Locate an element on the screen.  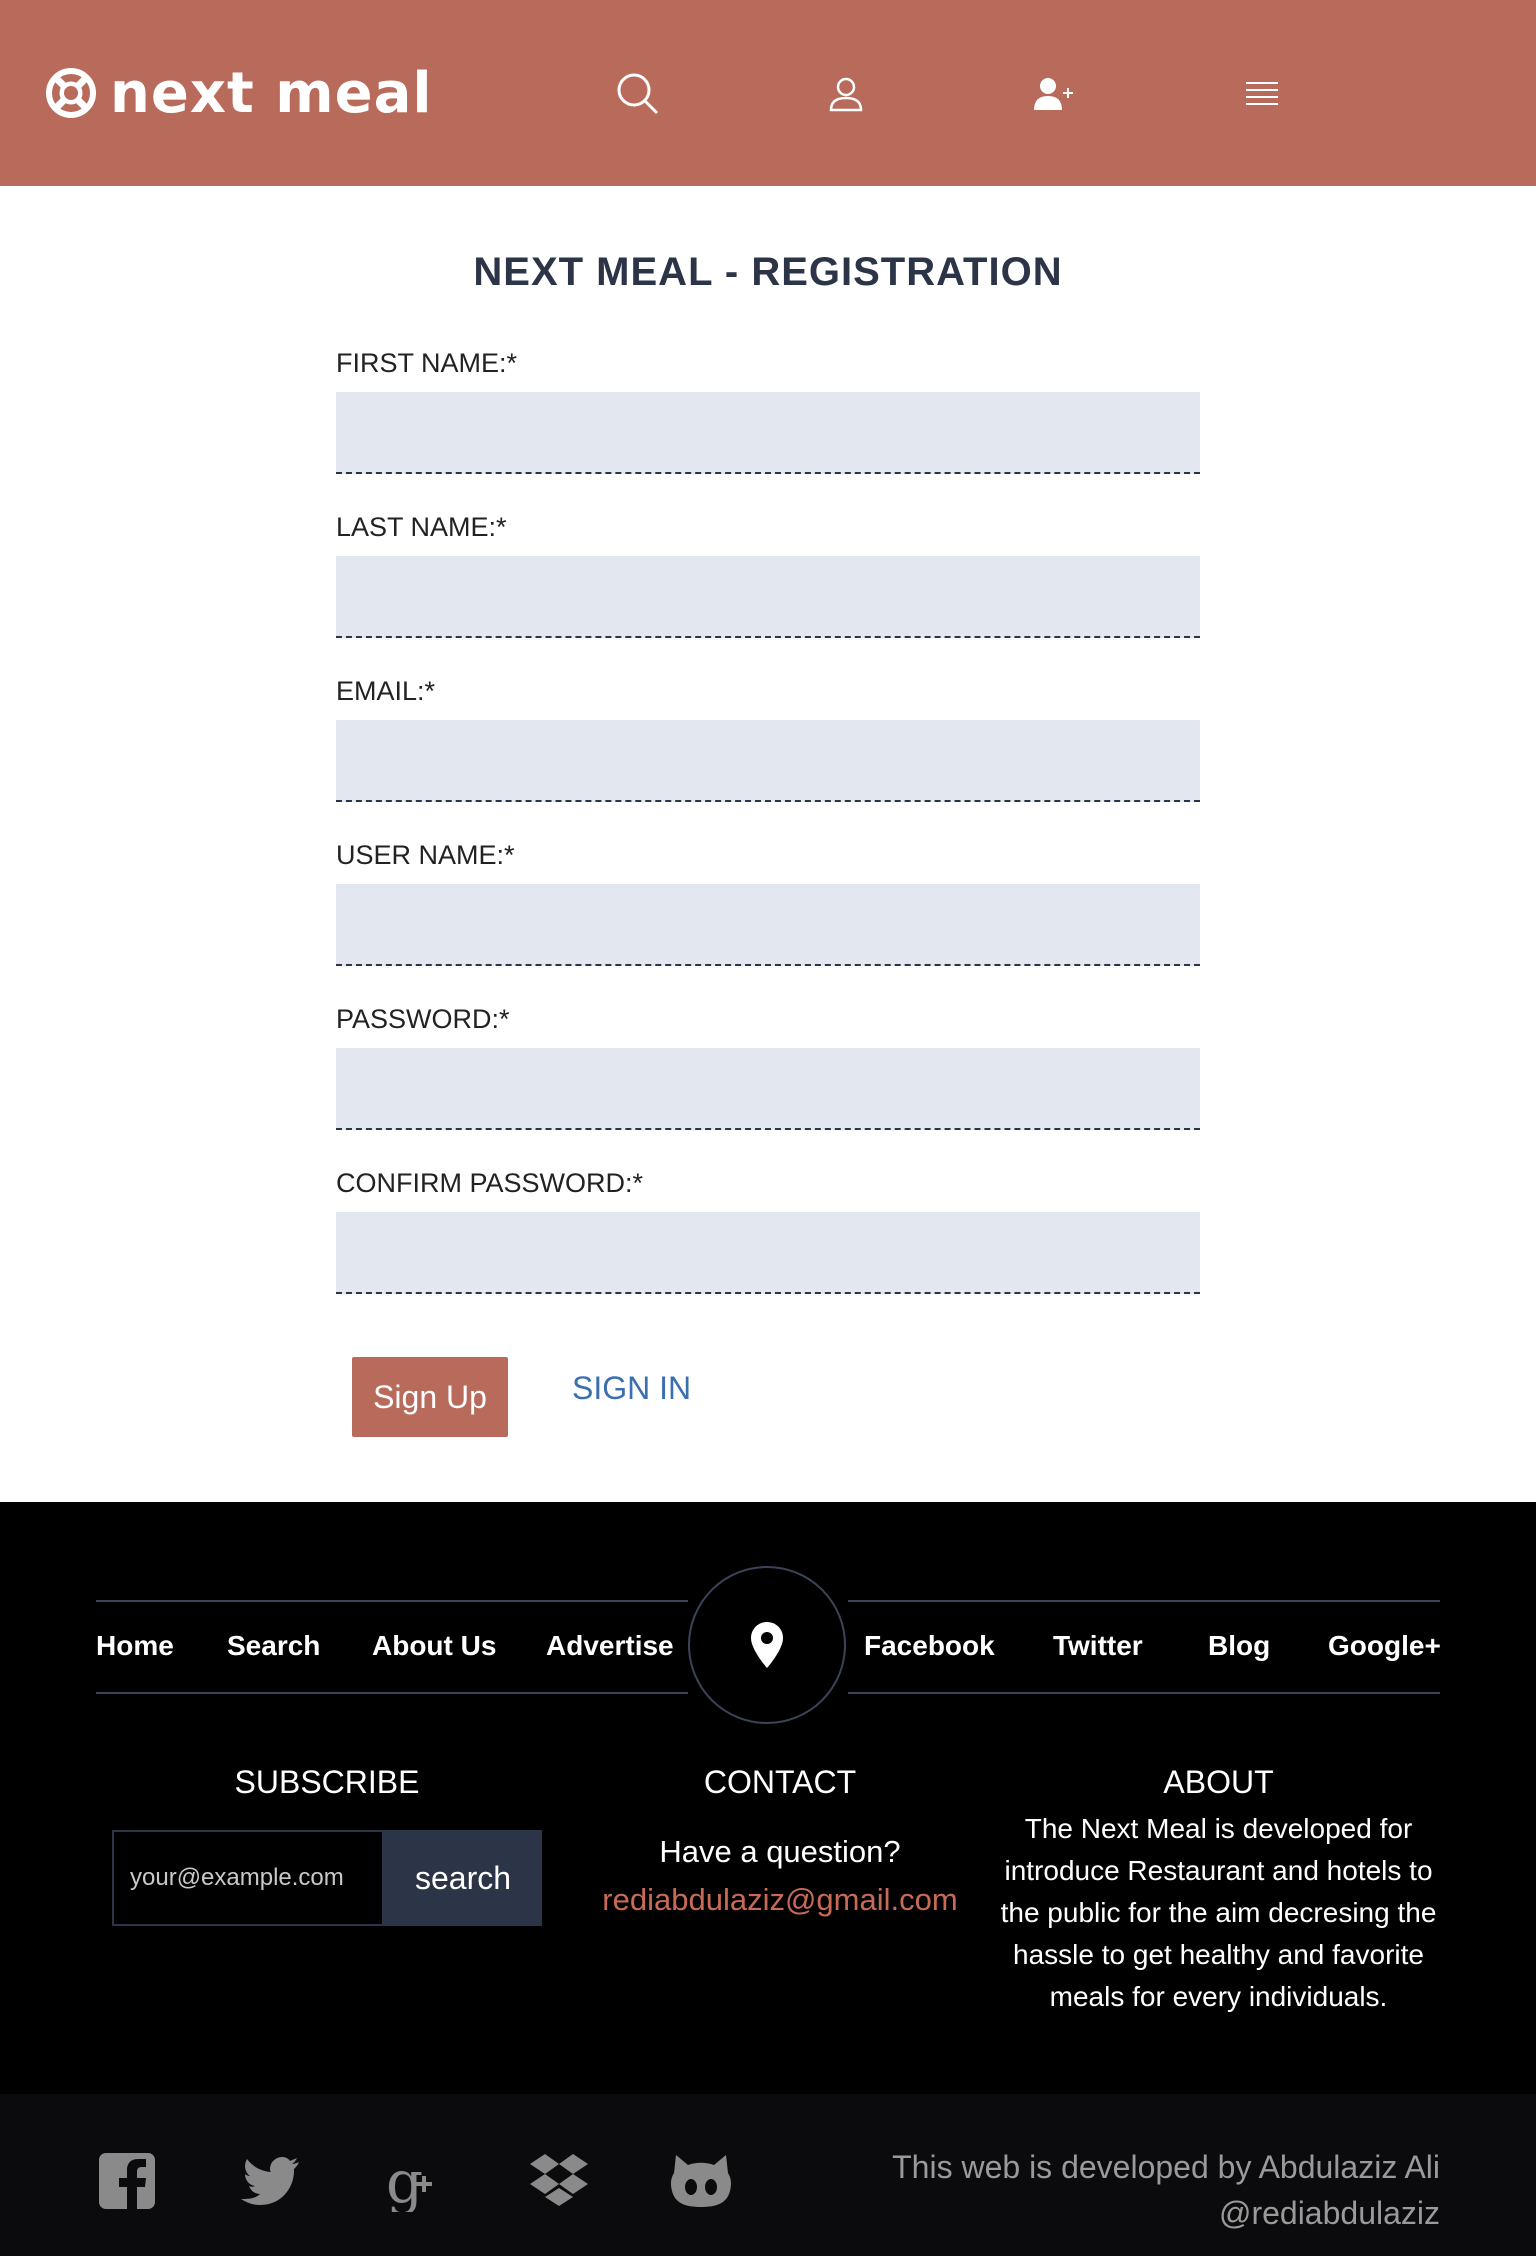
search-icon is located at coordinates (638, 94).